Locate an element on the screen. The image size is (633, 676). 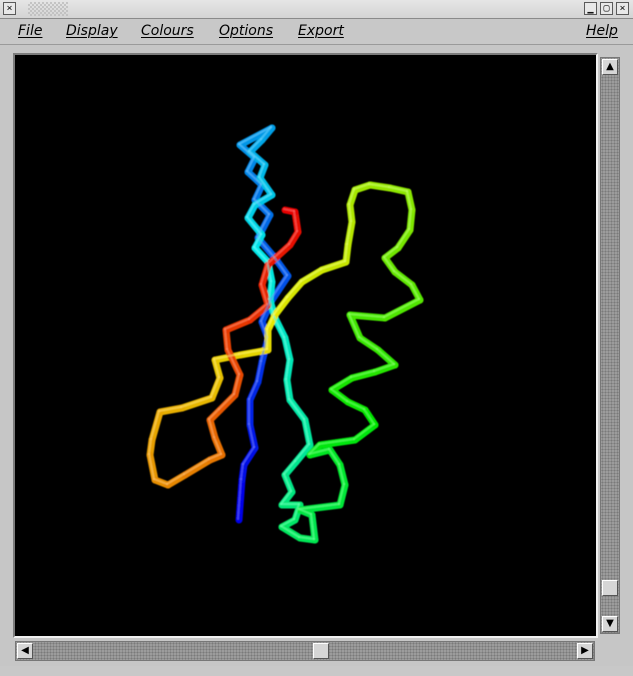
arrow-up-icon: ▲ is located at coordinates (610, 66).